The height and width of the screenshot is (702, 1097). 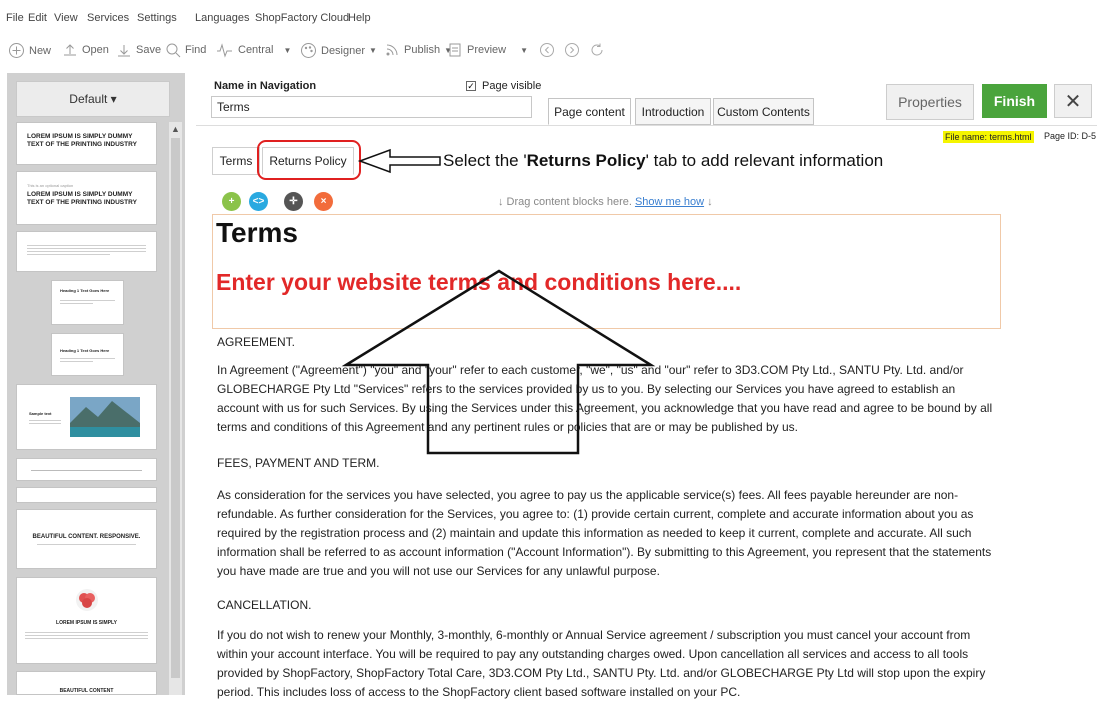 I want to click on code-icon: <>, so click(x=258, y=201).